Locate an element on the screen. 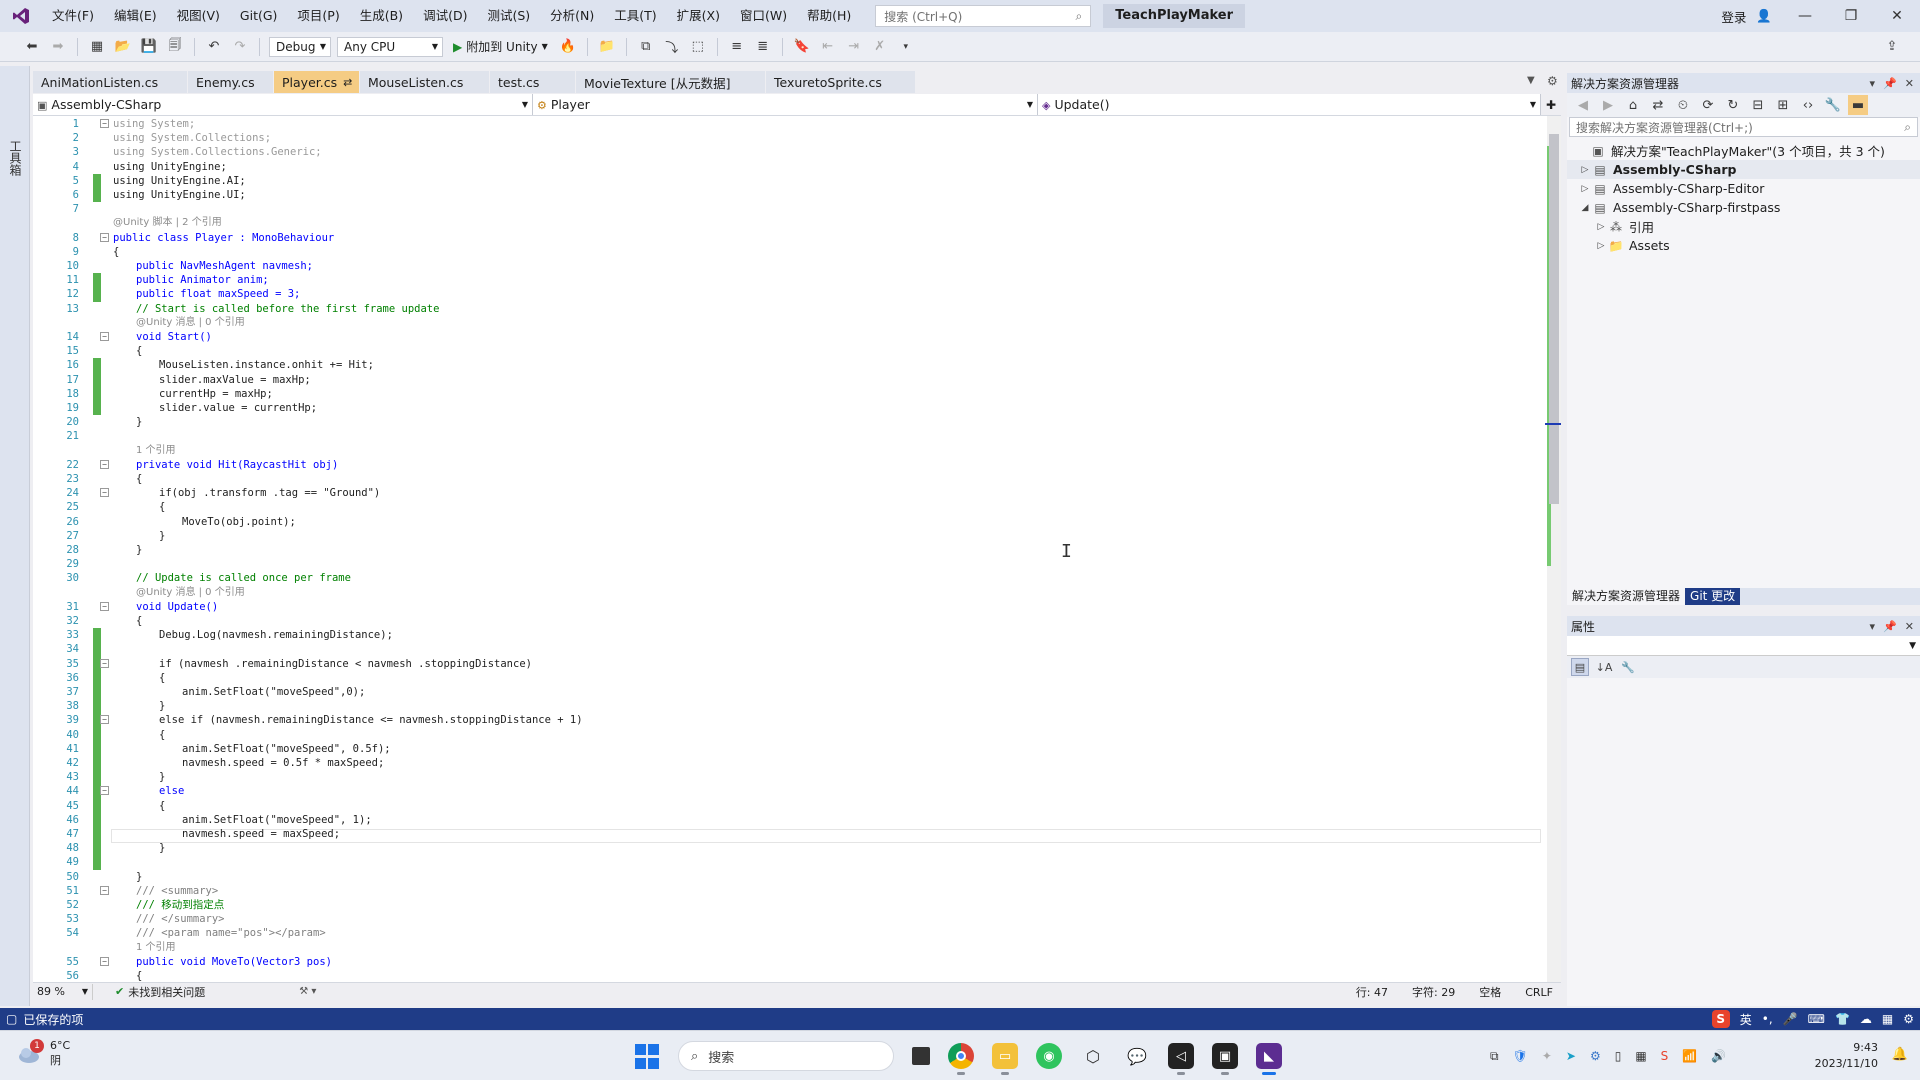 The width and height of the screenshot is (1920, 1080). sogou-ime-icon: S is located at coordinates (1720, 1019).